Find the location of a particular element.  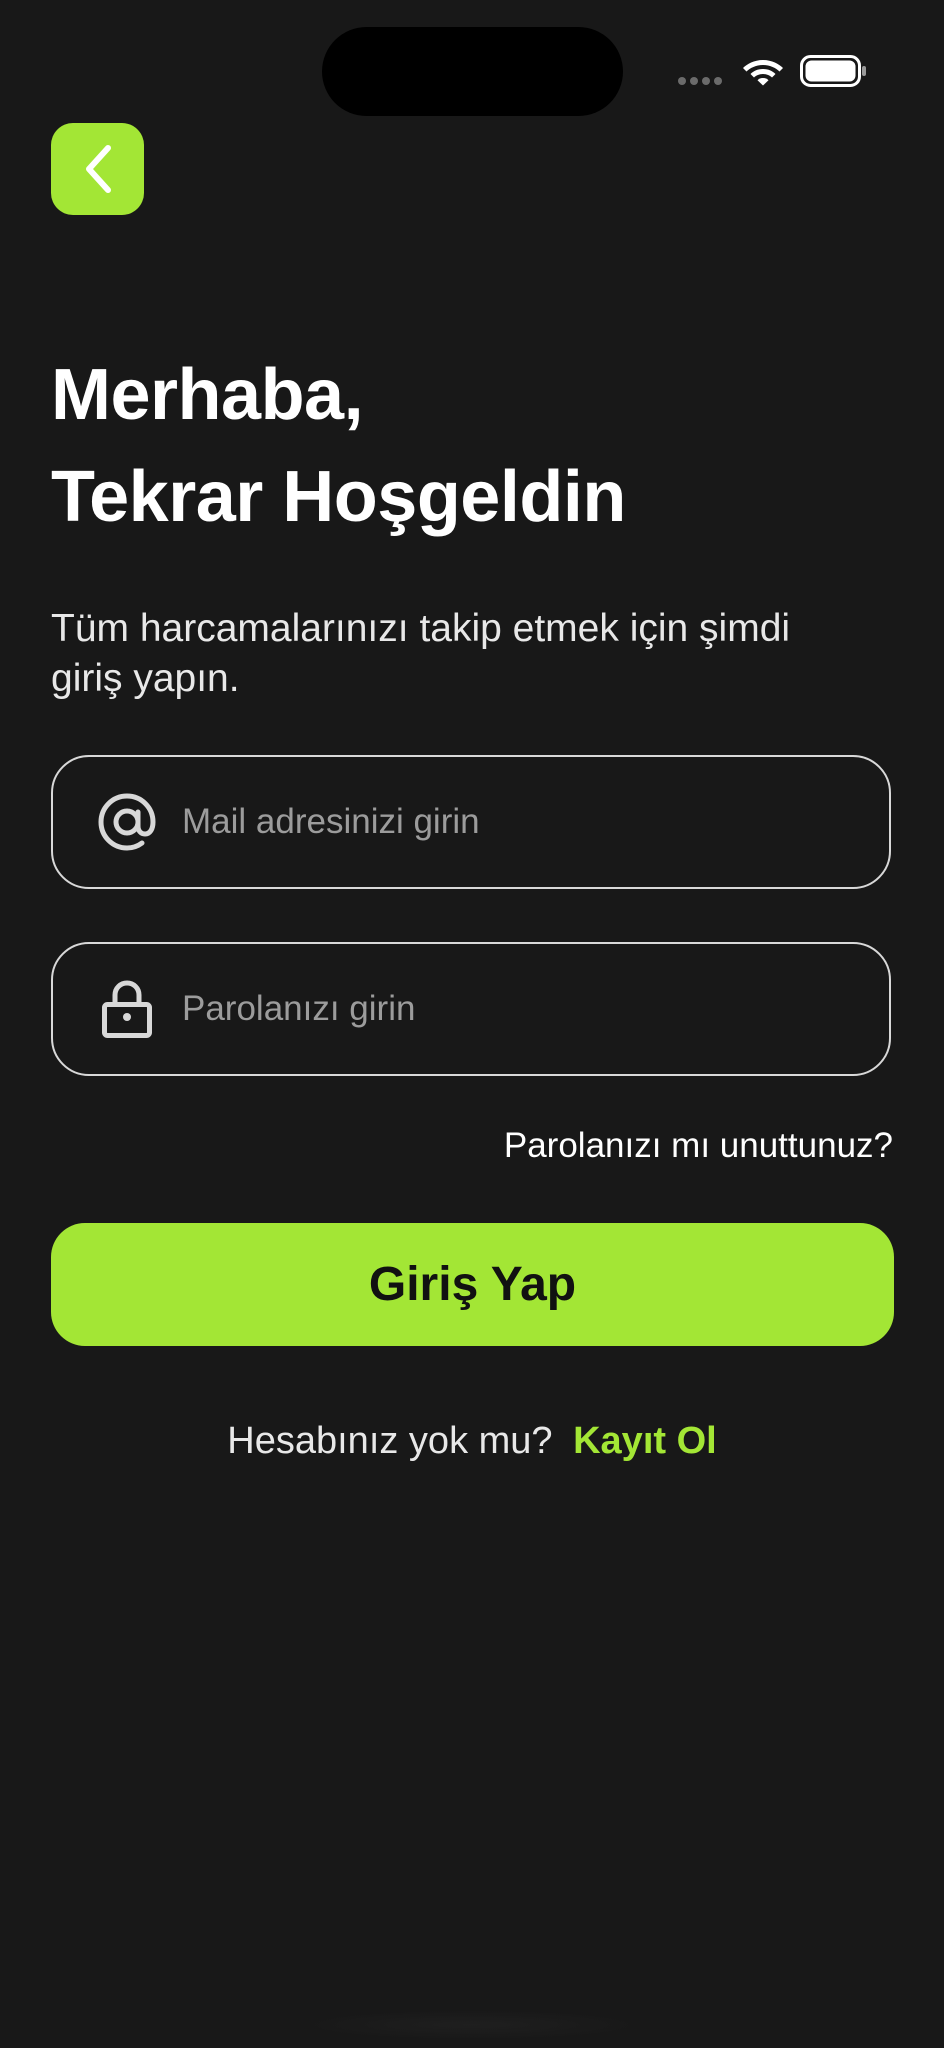

signal-dots-icon is located at coordinates (703, 81).